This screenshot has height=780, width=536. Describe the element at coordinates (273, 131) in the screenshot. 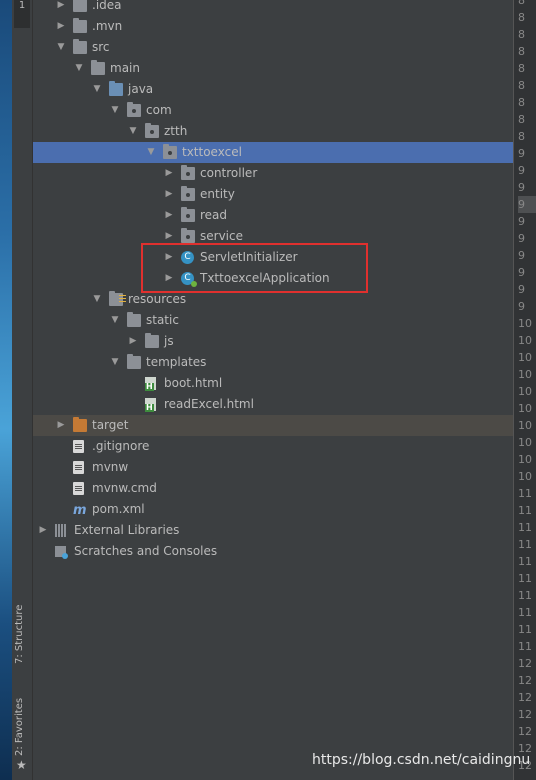

I see `tree-row: ▼ ztth` at that location.